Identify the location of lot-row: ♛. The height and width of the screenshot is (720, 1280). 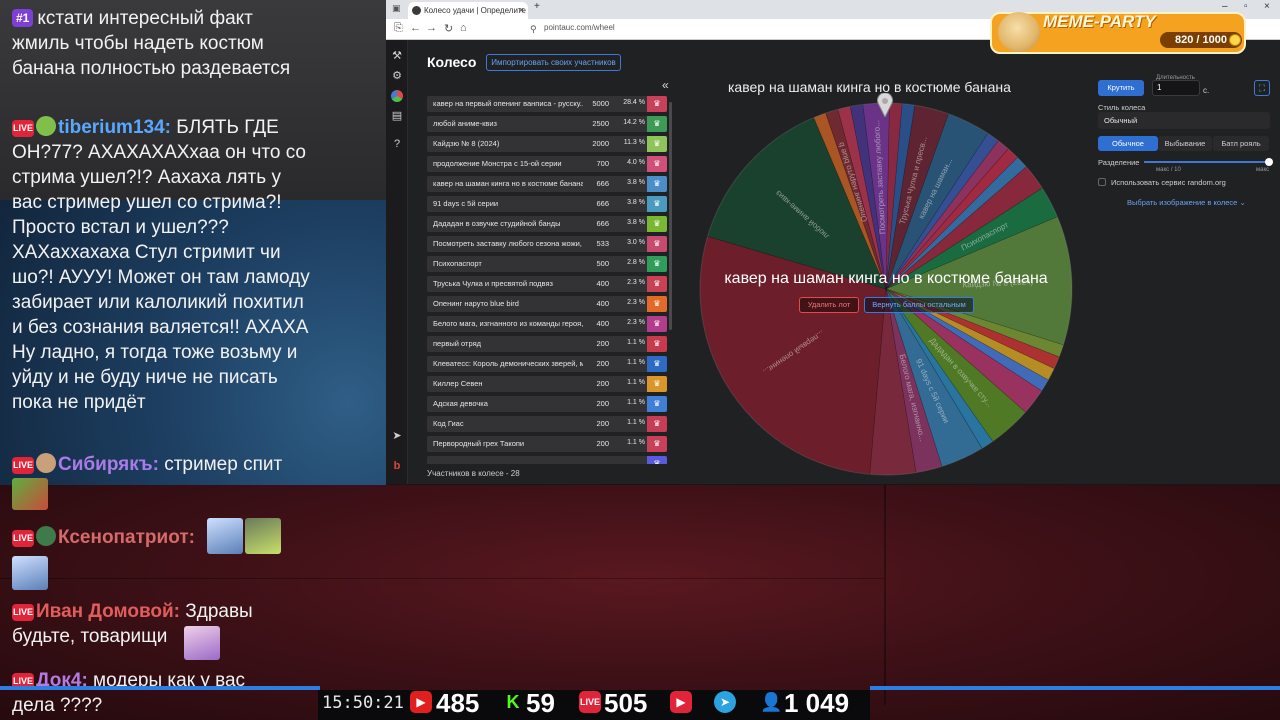
(547, 460).